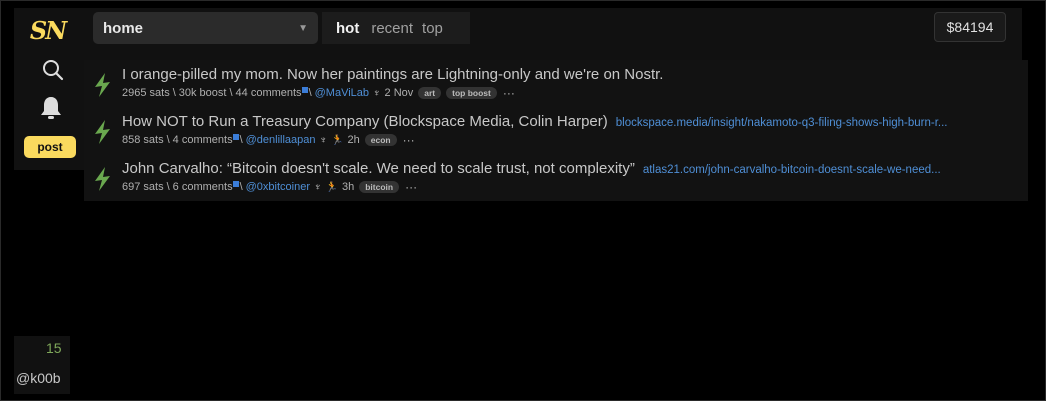 The height and width of the screenshot is (401, 1046). I want to click on item-comments: 44 comments, so click(269, 93).